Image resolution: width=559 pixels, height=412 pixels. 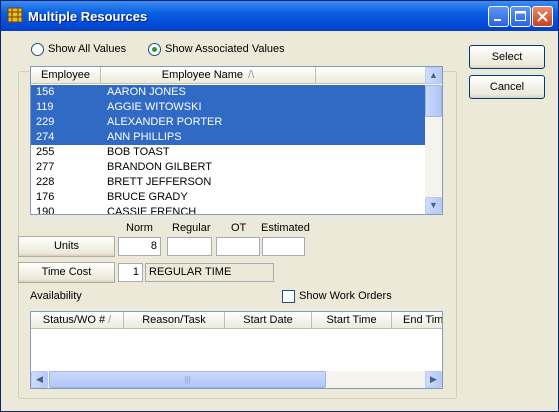 I want to click on regular-header: Regular, so click(x=191, y=228).